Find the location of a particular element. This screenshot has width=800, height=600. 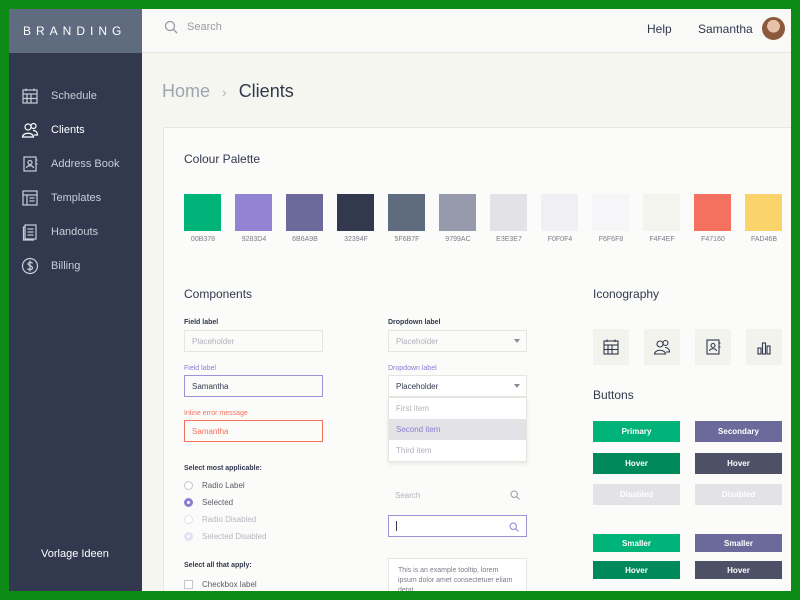

templates-icon is located at coordinates (30, 198).